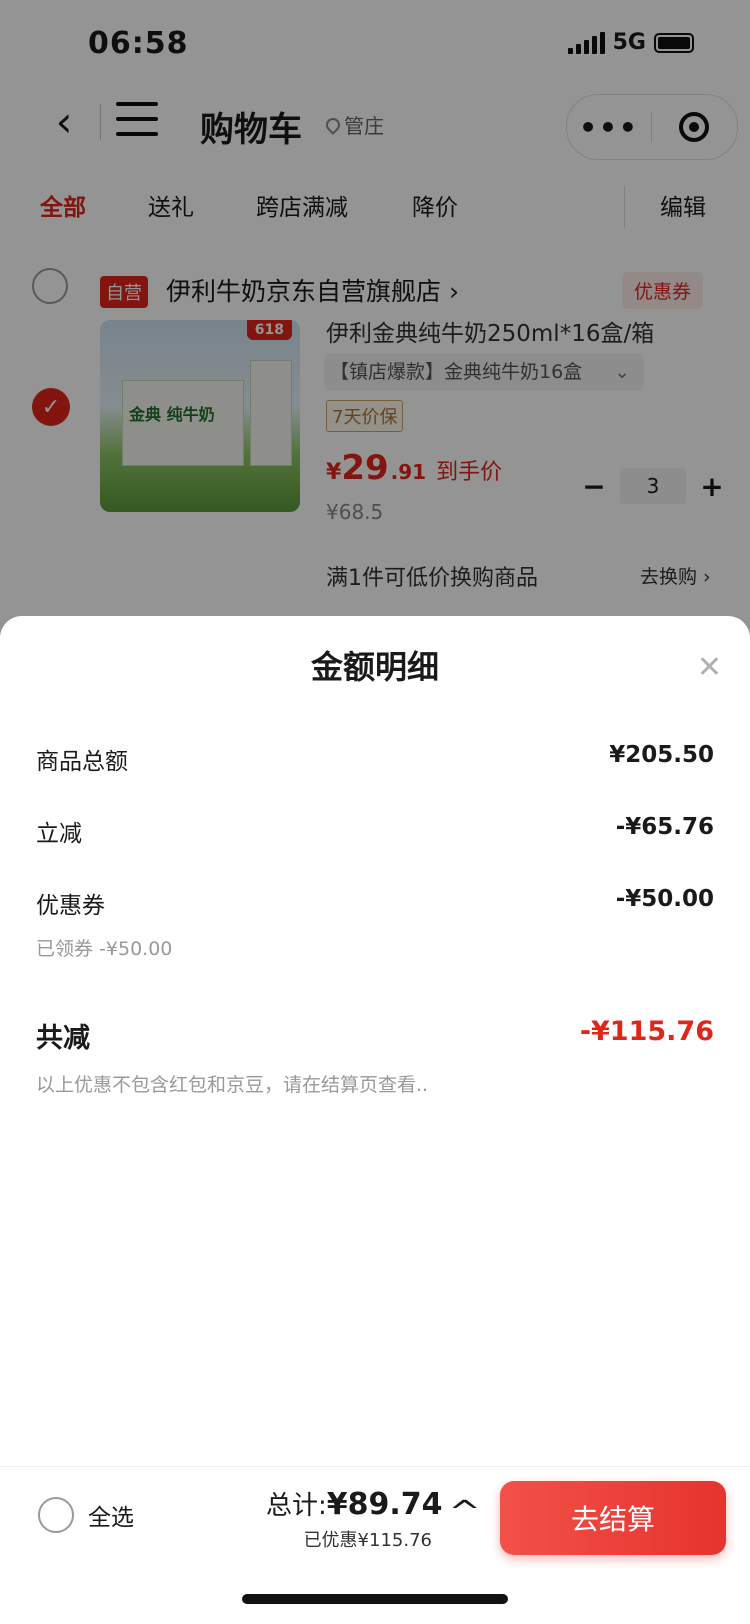 The width and height of the screenshot is (750, 1624). What do you see at coordinates (375, 759) in the screenshot?
I see `detail-row: 商品总额 ¥205.50` at bounding box center [375, 759].